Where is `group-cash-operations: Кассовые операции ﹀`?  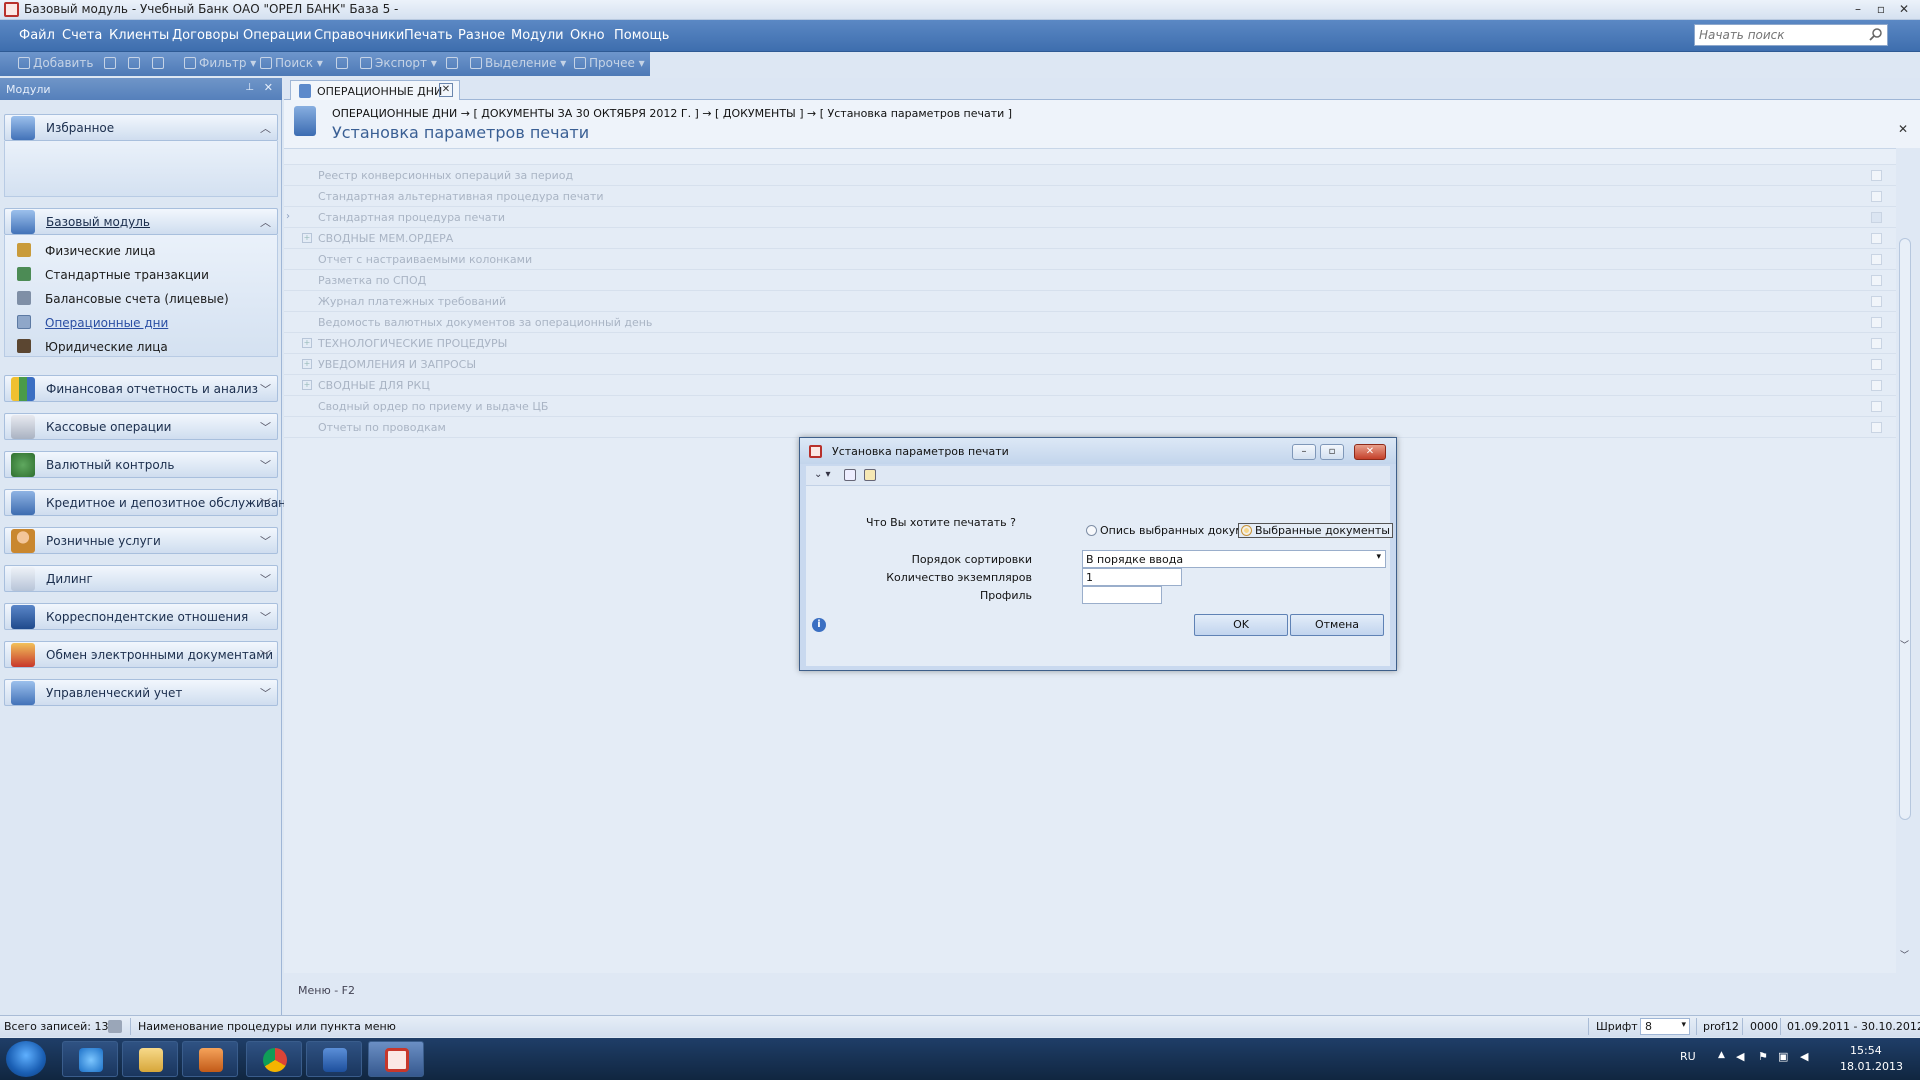 group-cash-operations: Кассовые операции ﹀ is located at coordinates (141, 426).